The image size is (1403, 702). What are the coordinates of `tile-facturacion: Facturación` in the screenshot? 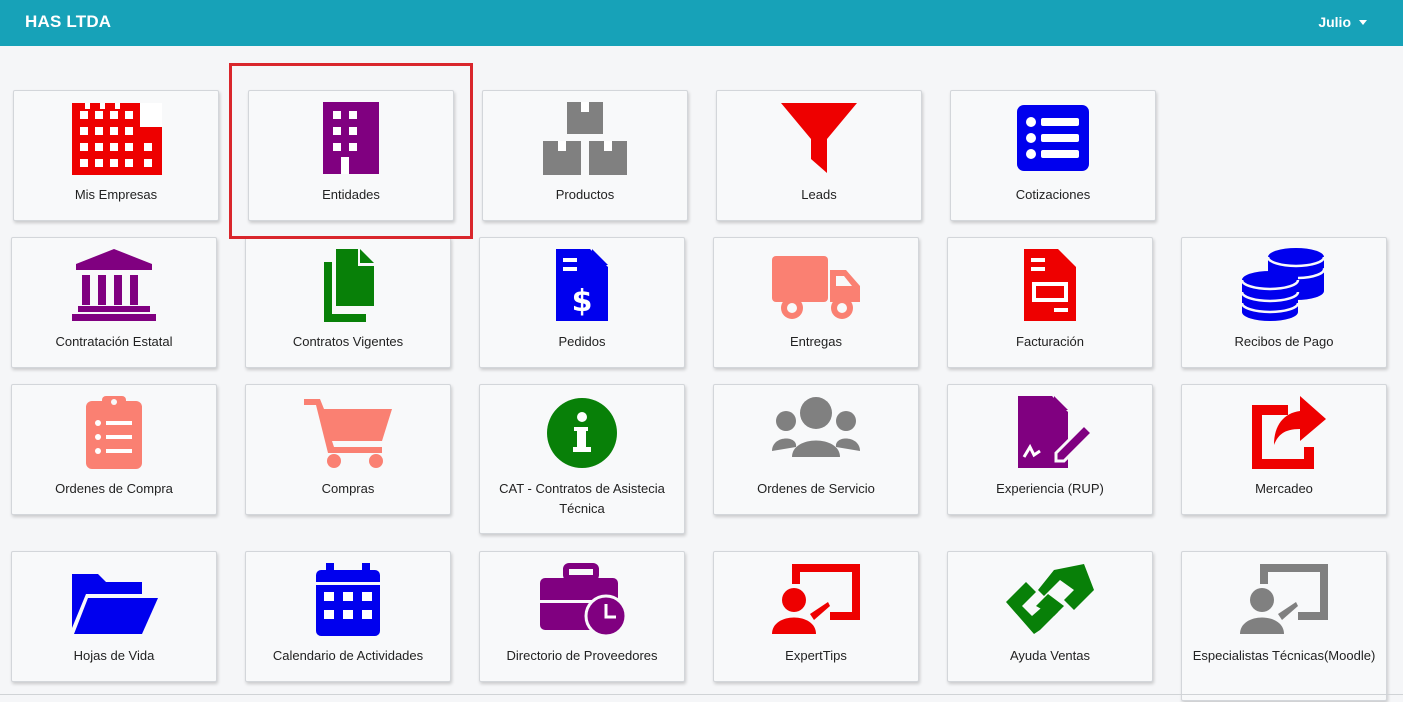 It's located at (1050, 302).